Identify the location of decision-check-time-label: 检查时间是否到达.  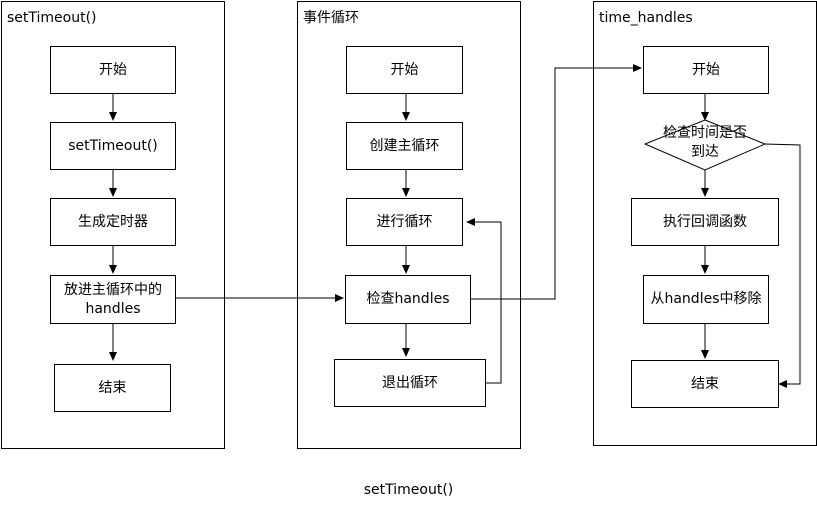
(705, 142).